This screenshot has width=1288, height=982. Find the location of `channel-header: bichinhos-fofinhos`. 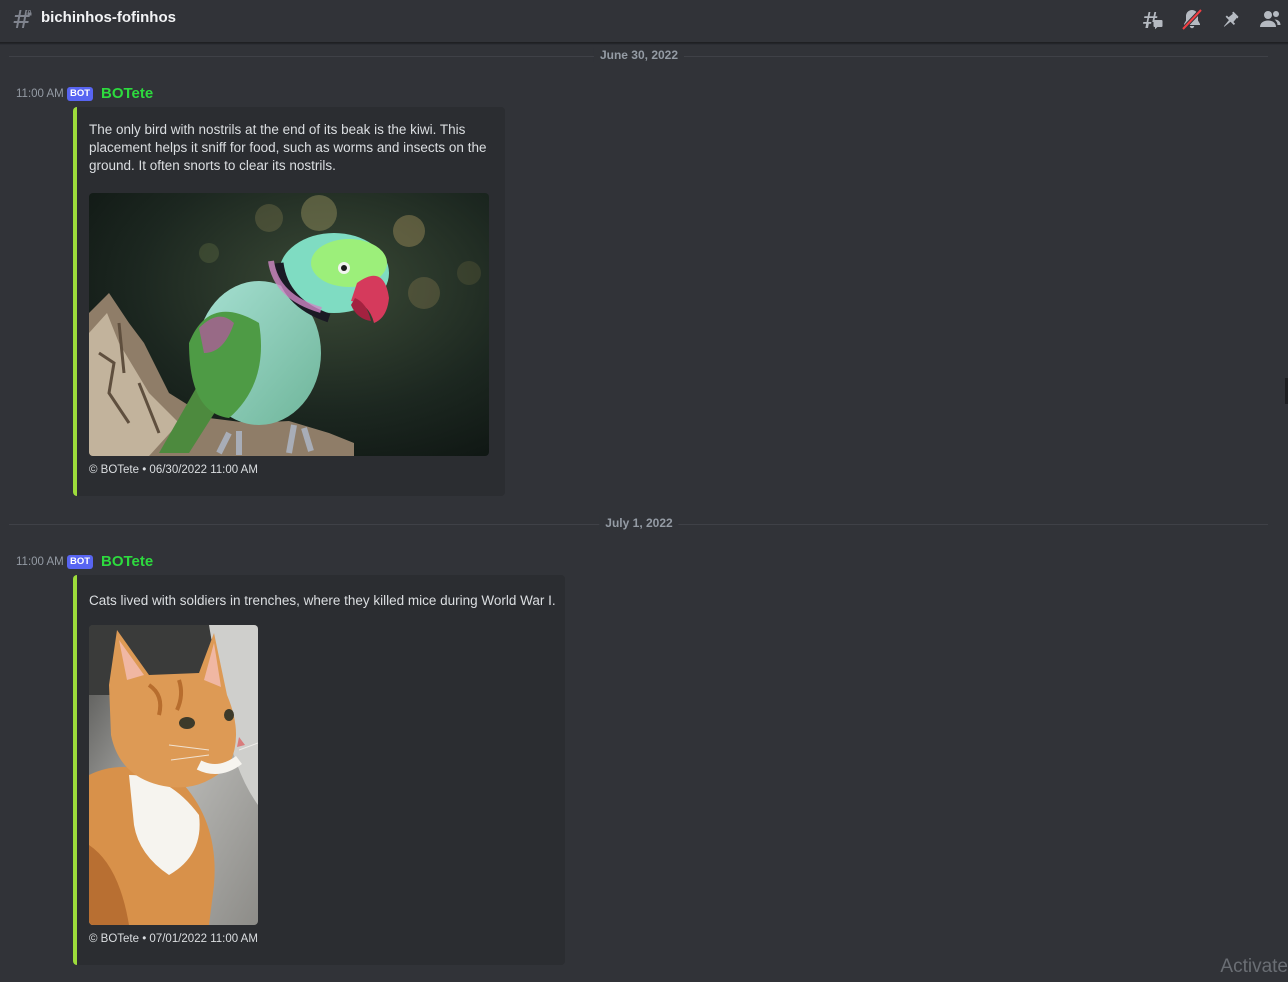

channel-header: bichinhos-fofinhos is located at coordinates (644, 21).